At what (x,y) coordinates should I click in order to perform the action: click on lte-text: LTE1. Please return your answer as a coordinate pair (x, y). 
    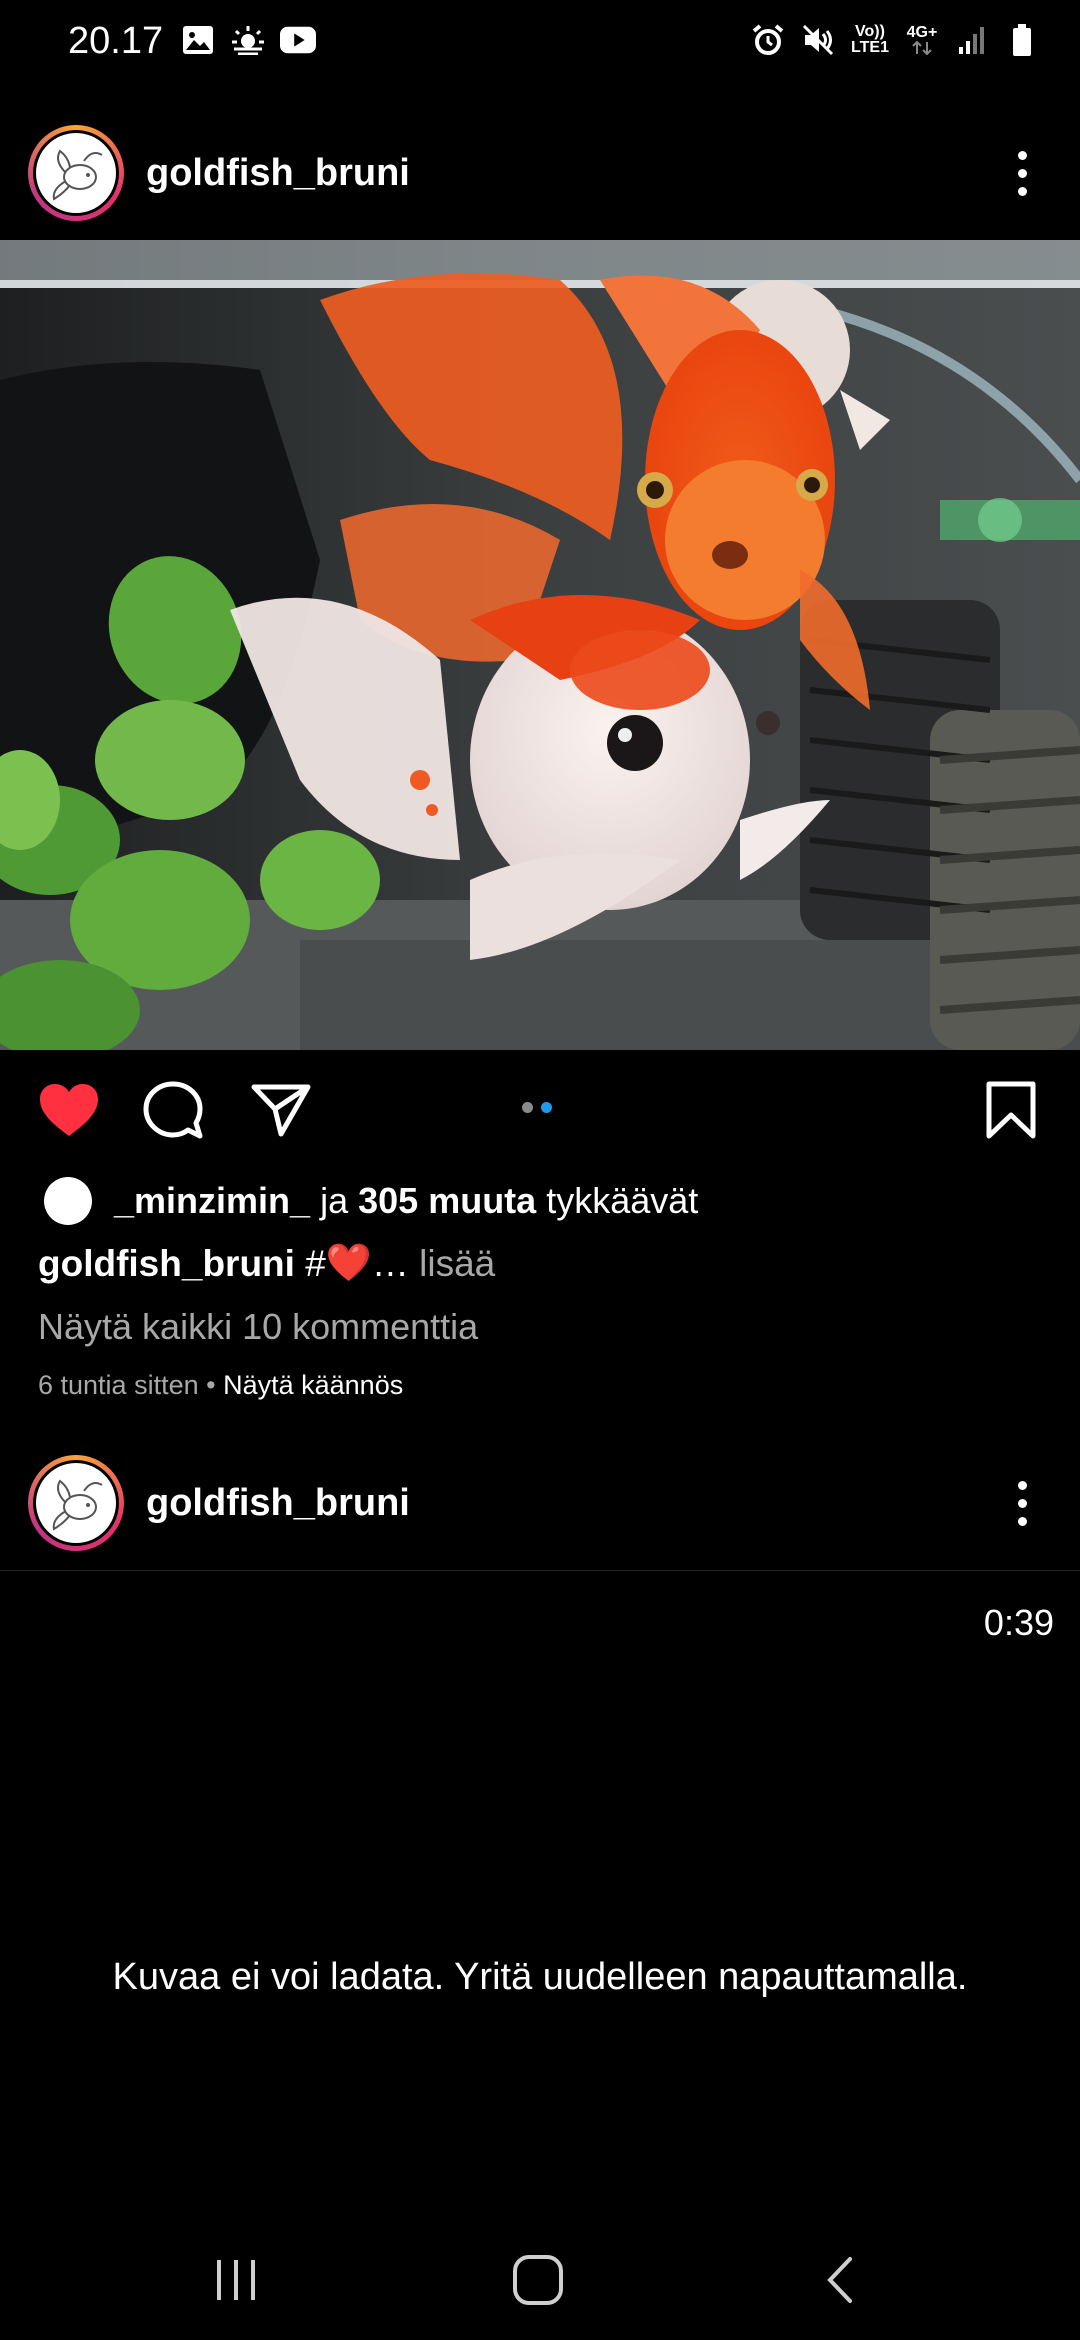
    Looking at the image, I should click on (870, 47).